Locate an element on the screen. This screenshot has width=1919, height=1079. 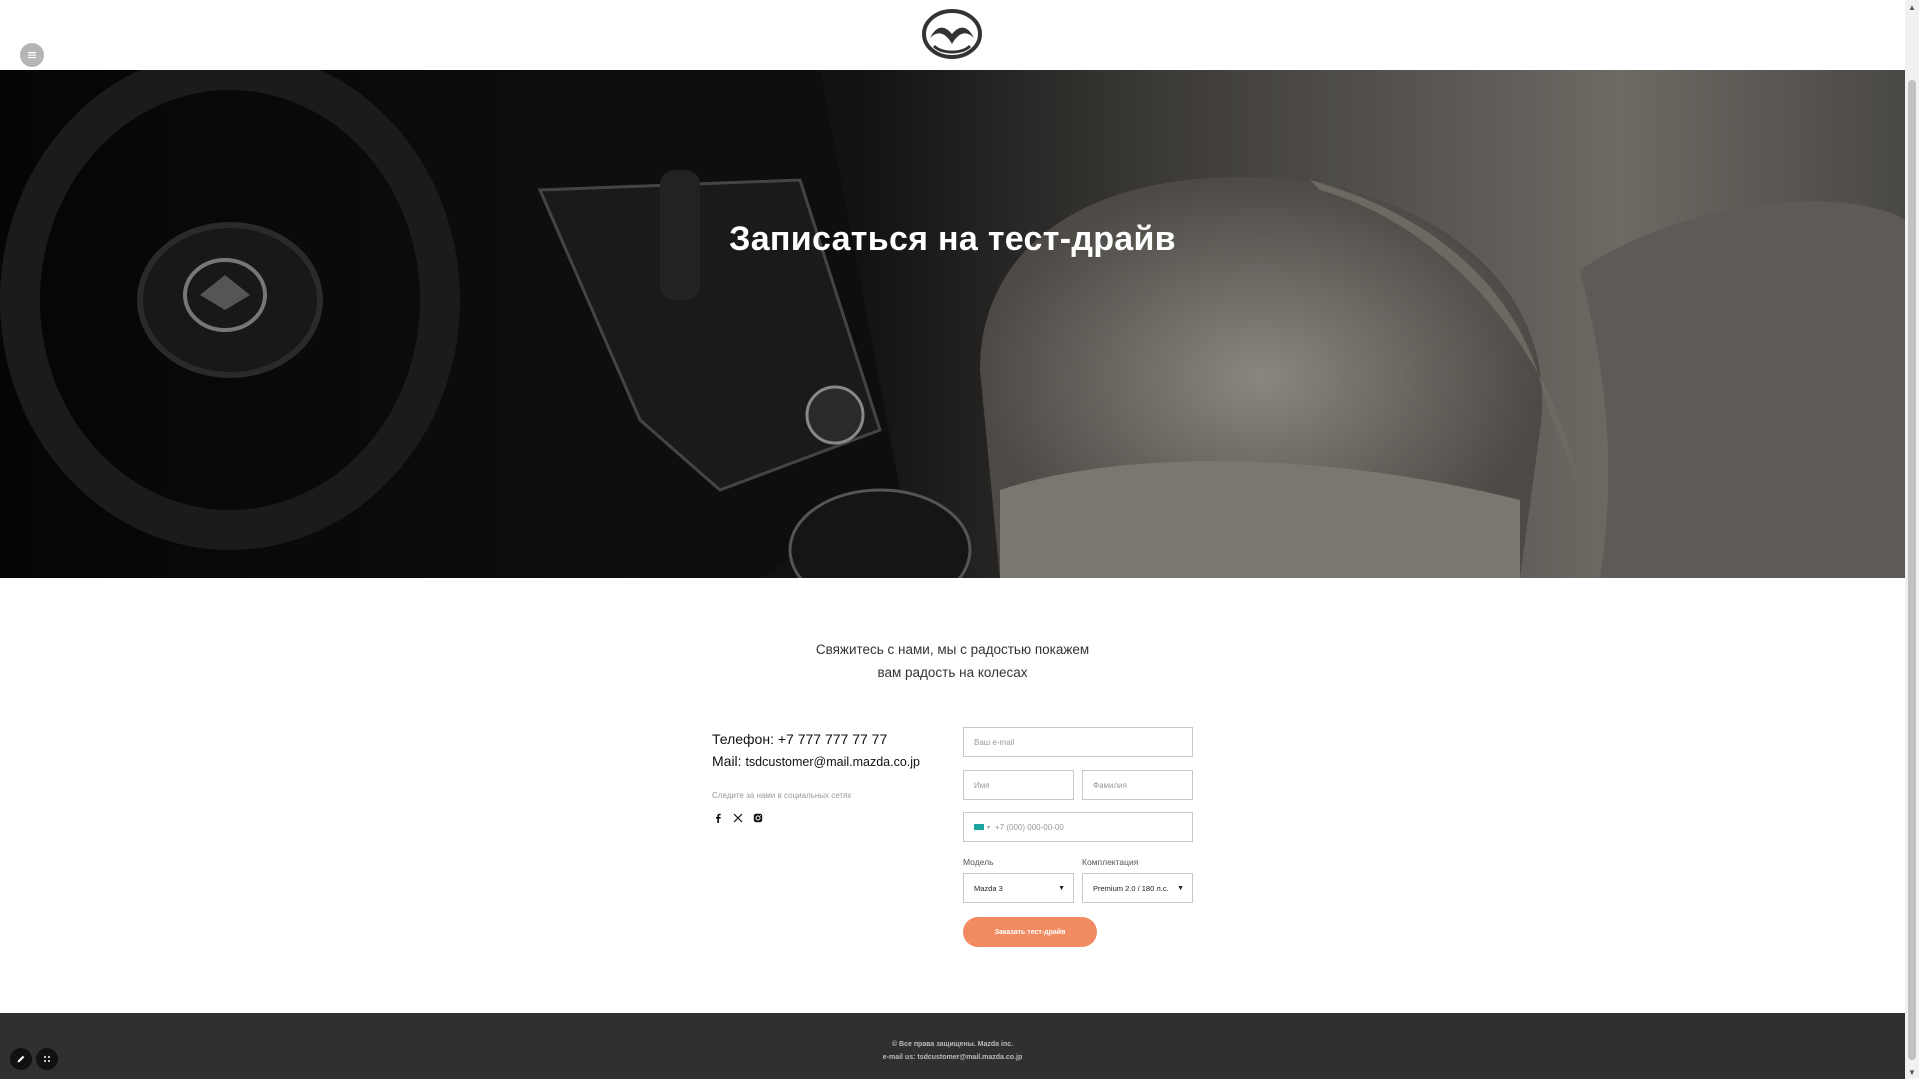
tagline-line-2: вам радость на колесах is located at coordinates (952, 672).